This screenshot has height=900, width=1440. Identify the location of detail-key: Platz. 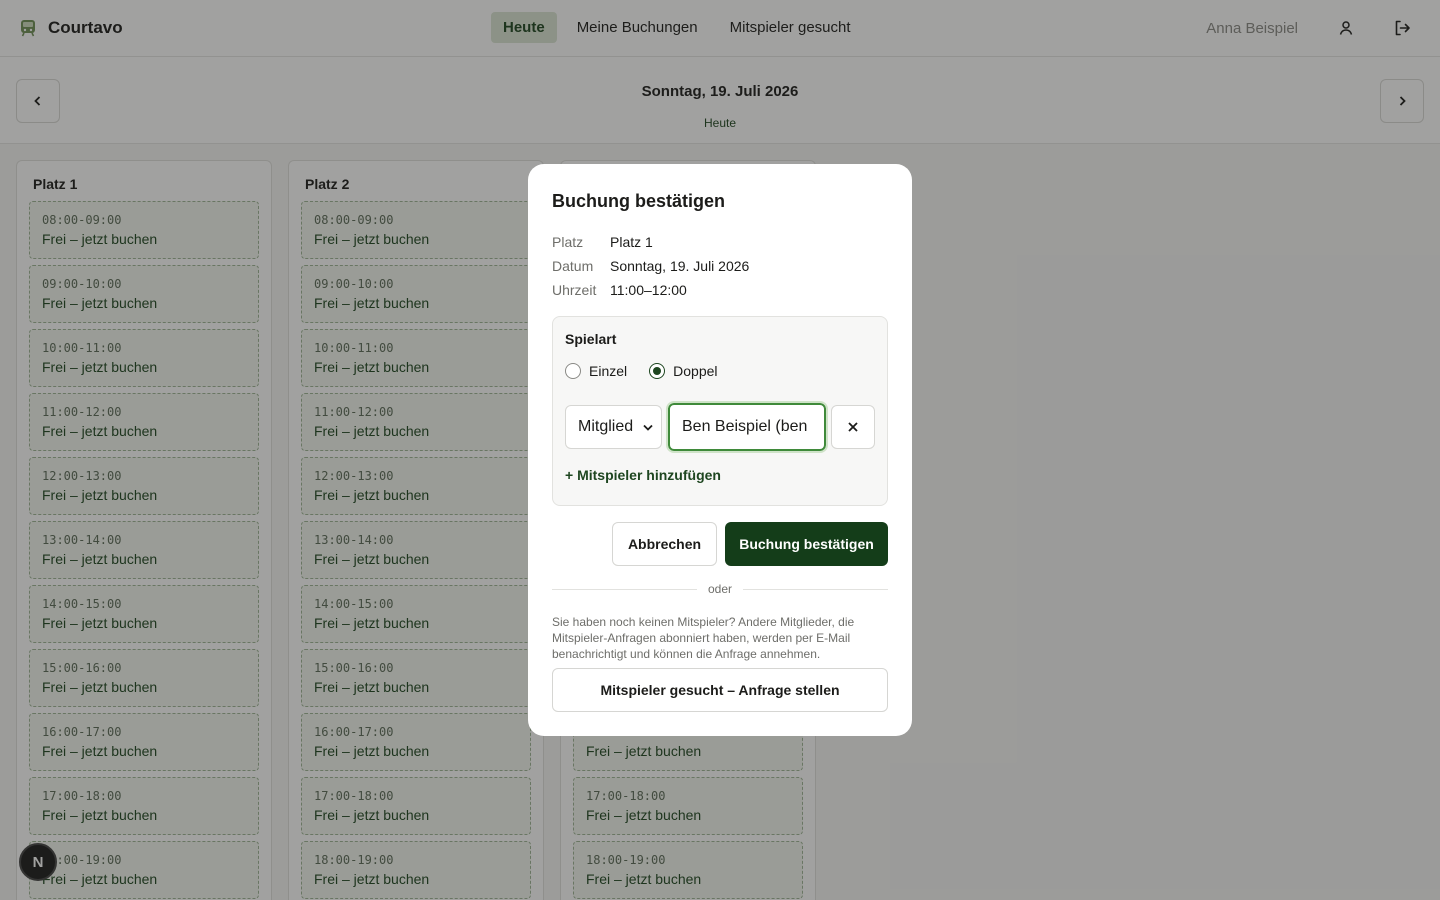
(568, 242).